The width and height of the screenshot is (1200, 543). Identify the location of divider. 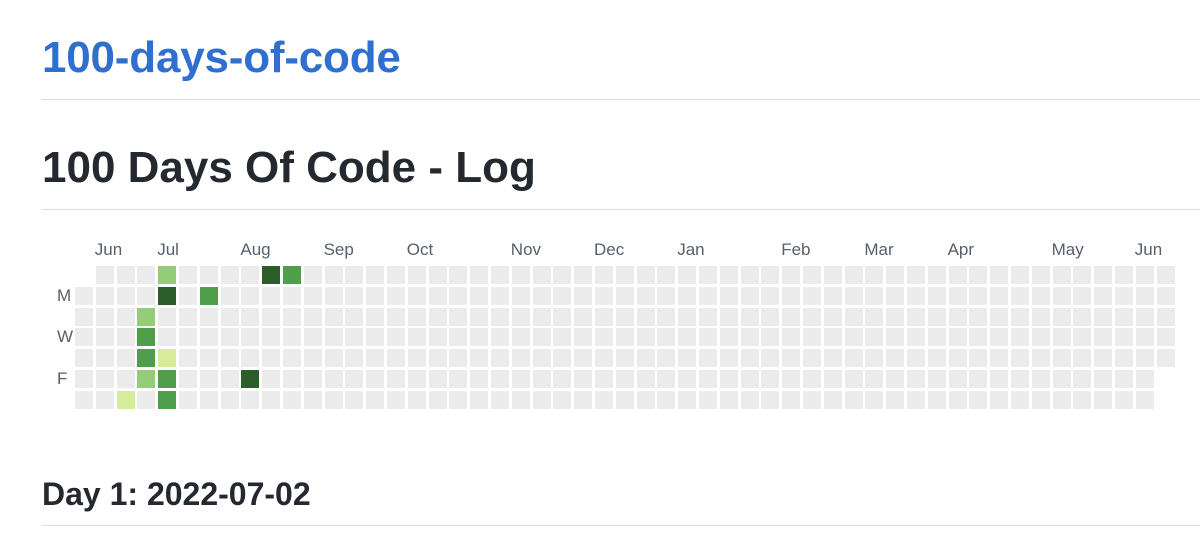
(621, 99).